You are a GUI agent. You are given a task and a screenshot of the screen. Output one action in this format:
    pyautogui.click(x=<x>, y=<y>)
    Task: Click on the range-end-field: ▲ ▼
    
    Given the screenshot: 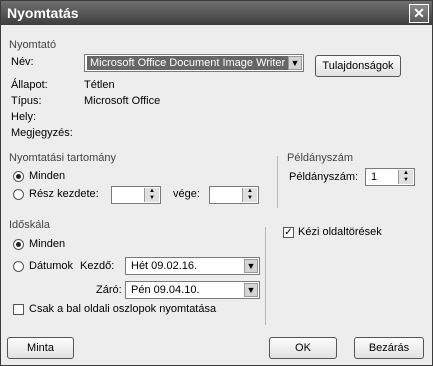 What is the action you would take?
    pyautogui.click(x=234, y=195)
    